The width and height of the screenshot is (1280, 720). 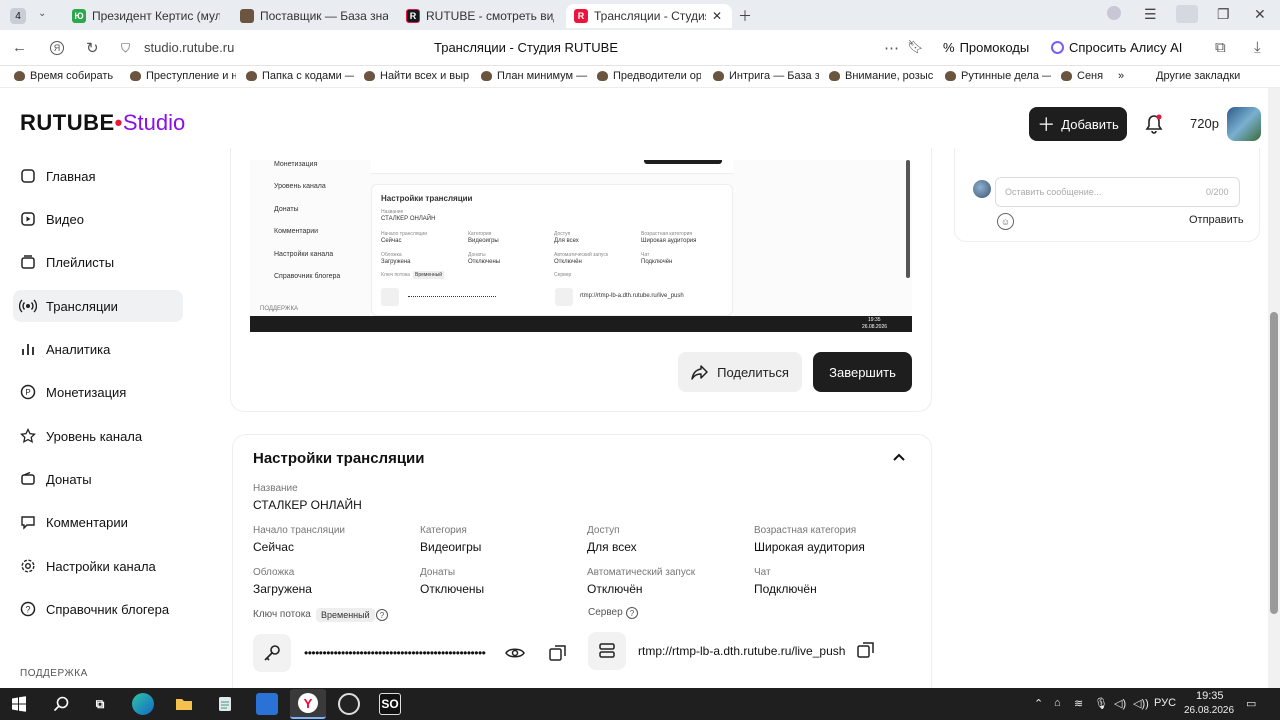 I want to click on edge-icon, so click(x=143, y=704).